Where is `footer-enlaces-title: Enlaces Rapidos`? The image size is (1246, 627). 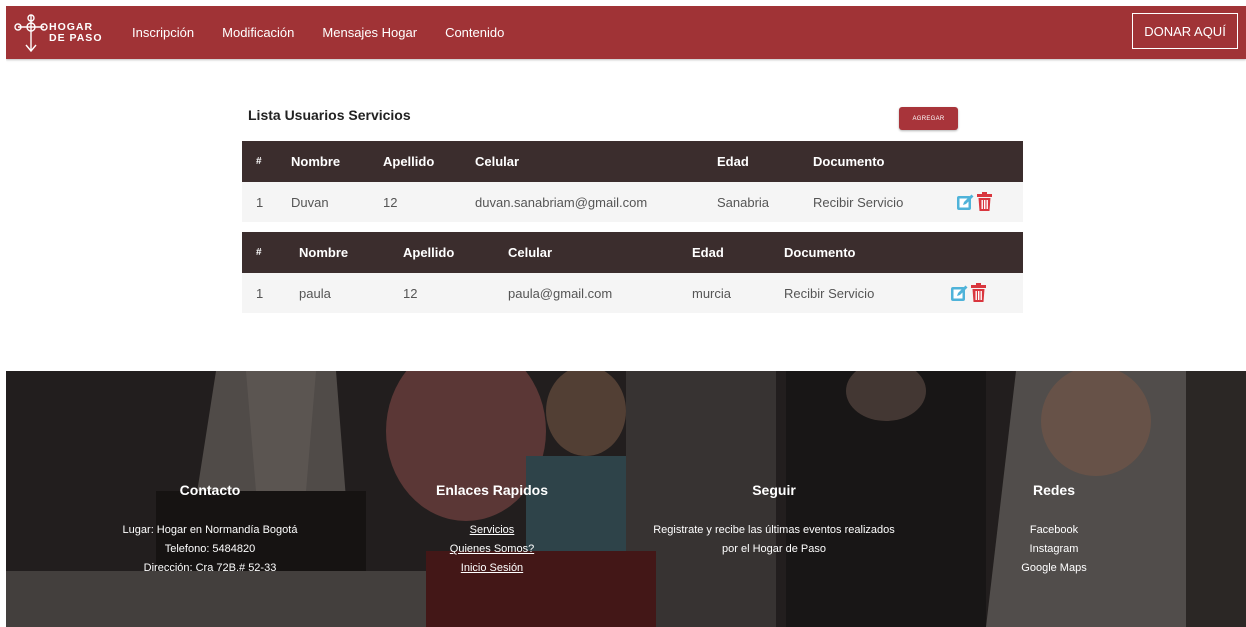
footer-enlaces-title: Enlaces Rapidos is located at coordinates (492, 490).